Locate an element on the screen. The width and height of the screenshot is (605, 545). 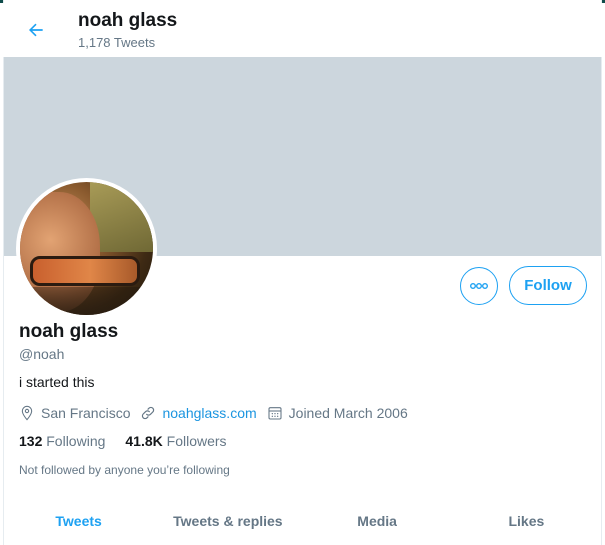
location-text: San Francisco is located at coordinates (86, 413).